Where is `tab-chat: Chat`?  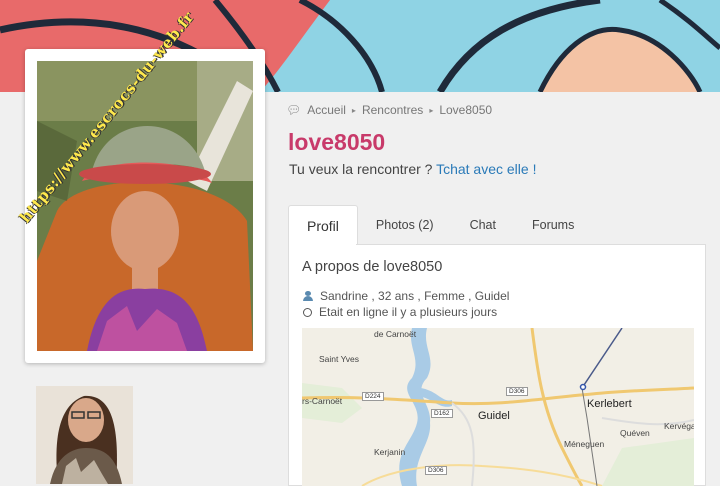 tab-chat: Chat is located at coordinates (483, 225).